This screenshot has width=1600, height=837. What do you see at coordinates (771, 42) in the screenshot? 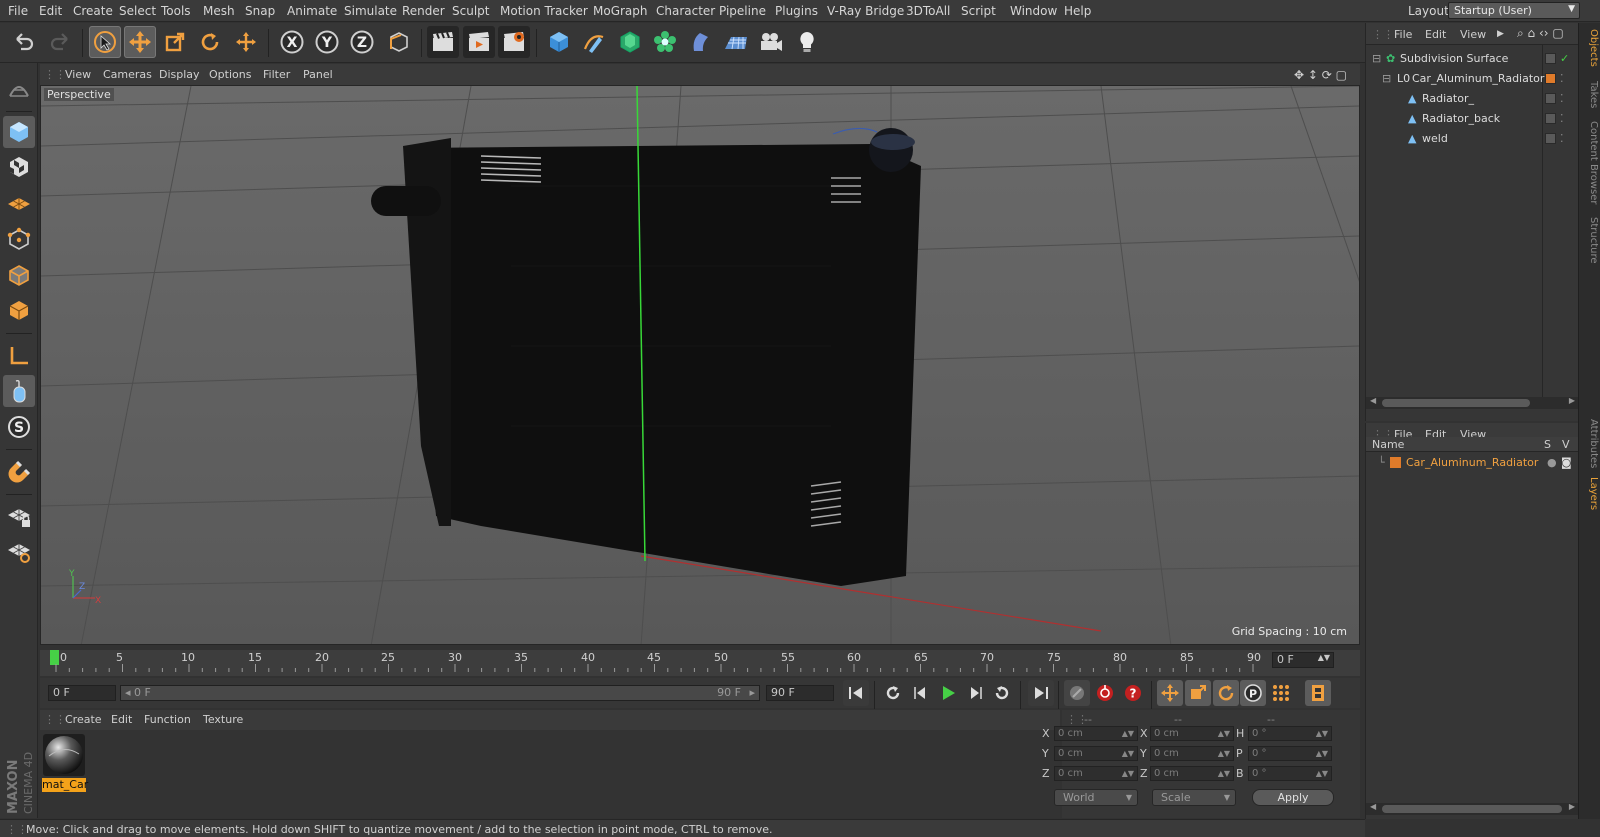
I see `camera-button` at bounding box center [771, 42].